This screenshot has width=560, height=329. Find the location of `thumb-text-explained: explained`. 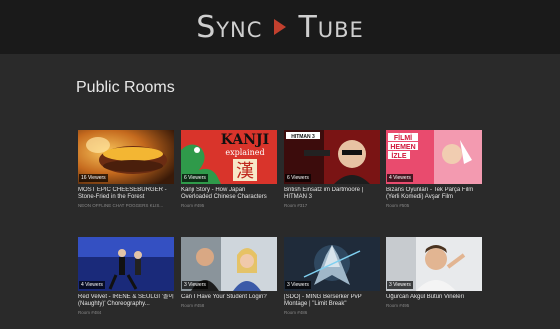

thumb-text-explained: explained is located at coordinates (244, 152).